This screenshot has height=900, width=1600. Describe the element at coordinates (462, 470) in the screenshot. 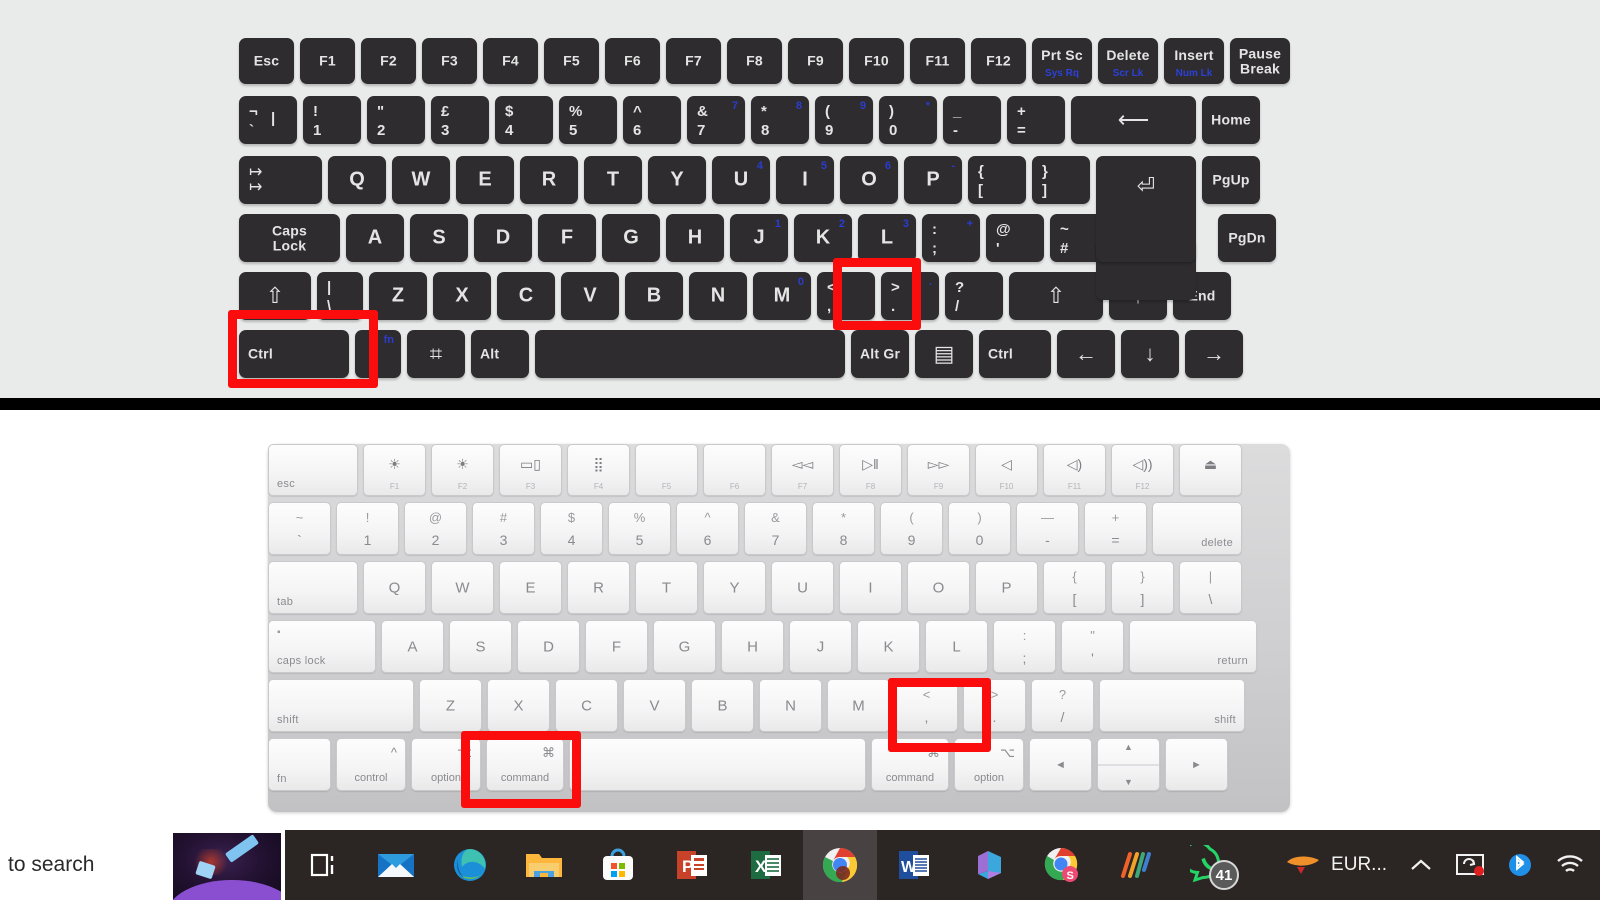

I see `mac-key-☀: ☀ F2` at that location.